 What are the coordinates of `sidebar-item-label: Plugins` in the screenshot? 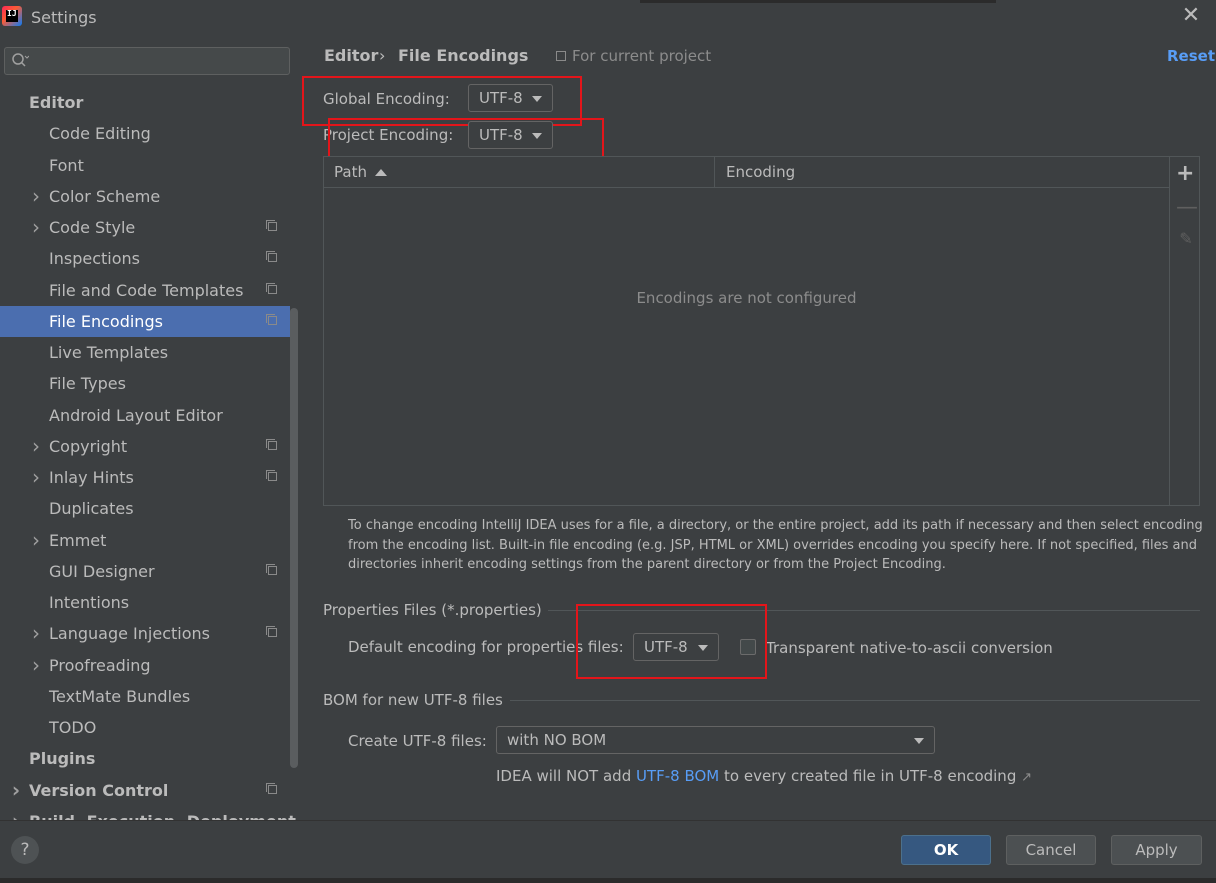 It's located at (62, 759).